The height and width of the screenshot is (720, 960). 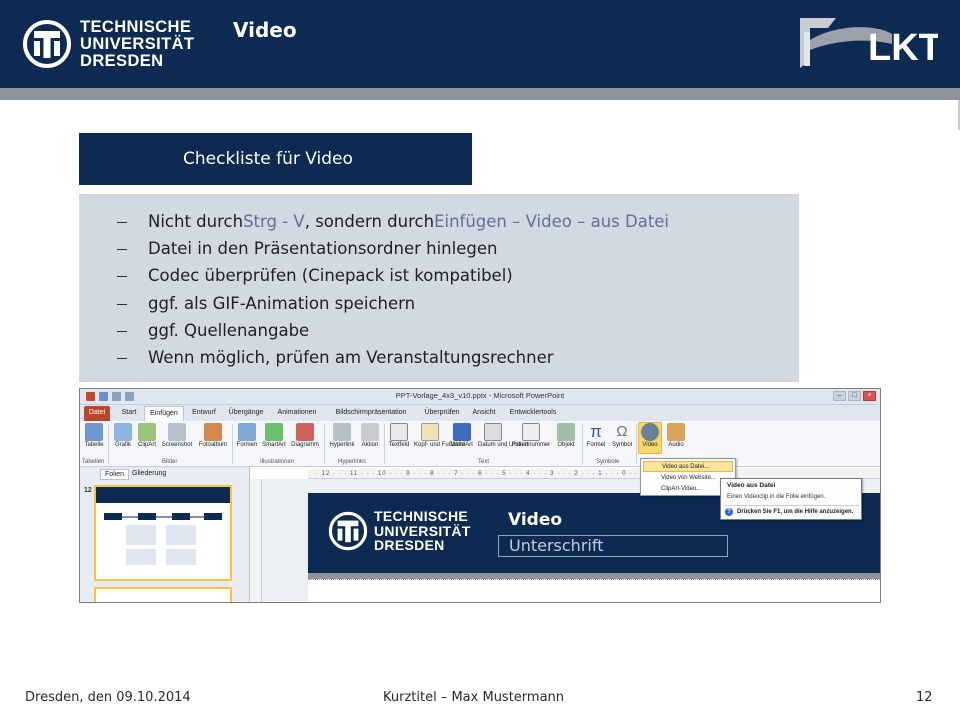 What do you see at coordinates (439, 436) in the screenshot?
I see `header-footer-button: Kopf- und Fußzeile` at bounding box center [439, 436].